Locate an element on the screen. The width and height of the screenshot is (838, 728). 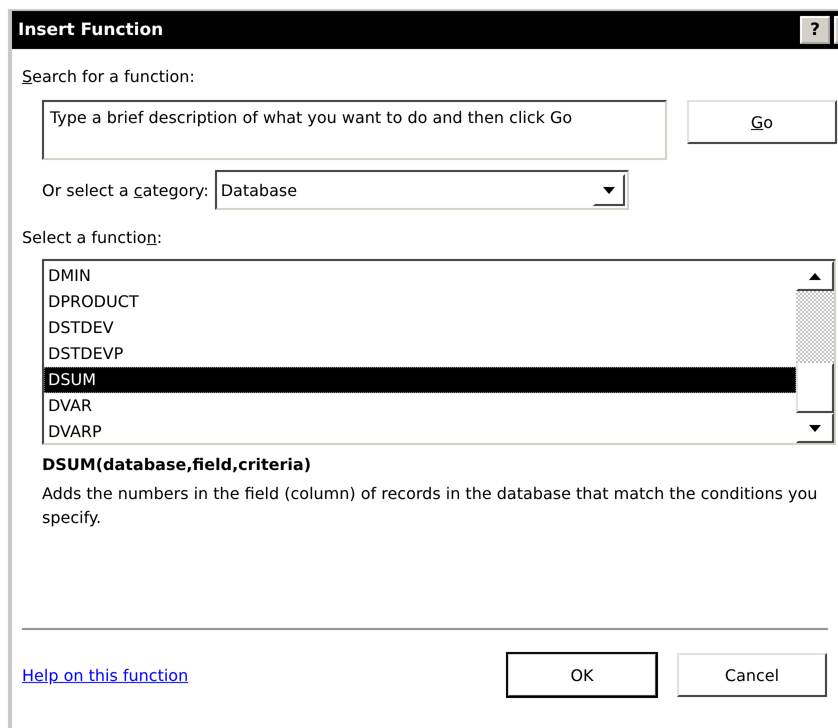
window-title: Insert Function is located at coordinates (91, 30).